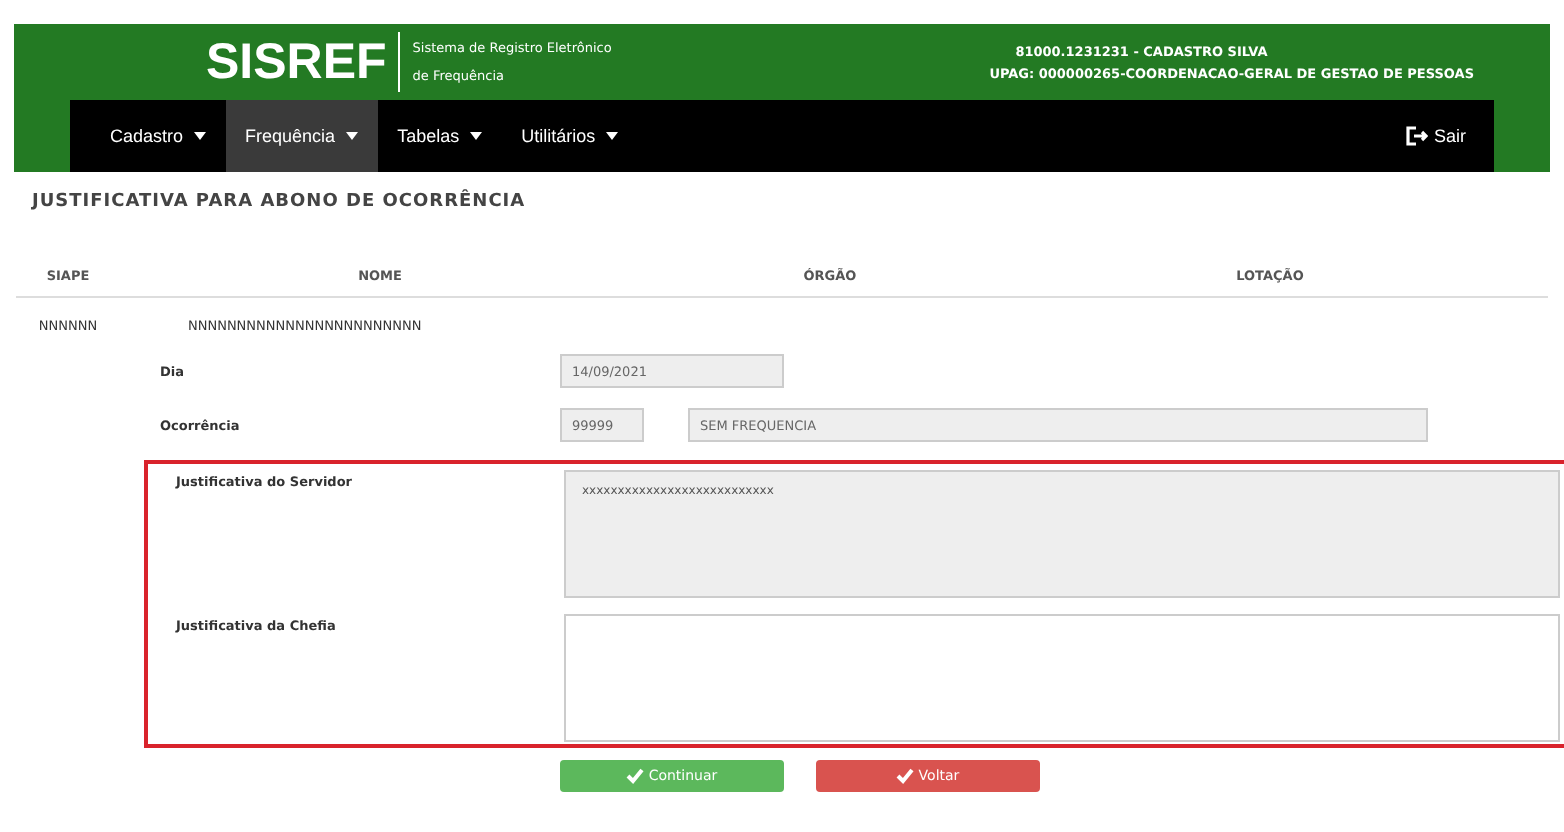  What do you see at coordinates (301, 136) in the screenshot?
I see `nav-menu: Frequência` at bounding box center [301, 136].